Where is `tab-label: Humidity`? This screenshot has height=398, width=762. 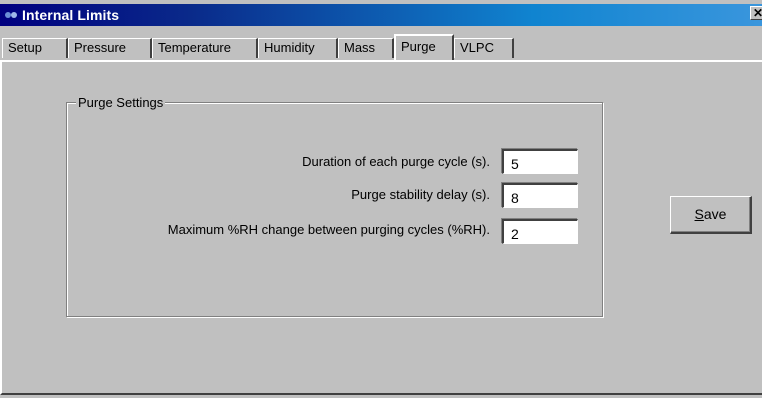
tab-label: Humidity is located at coordinates (289, 47).